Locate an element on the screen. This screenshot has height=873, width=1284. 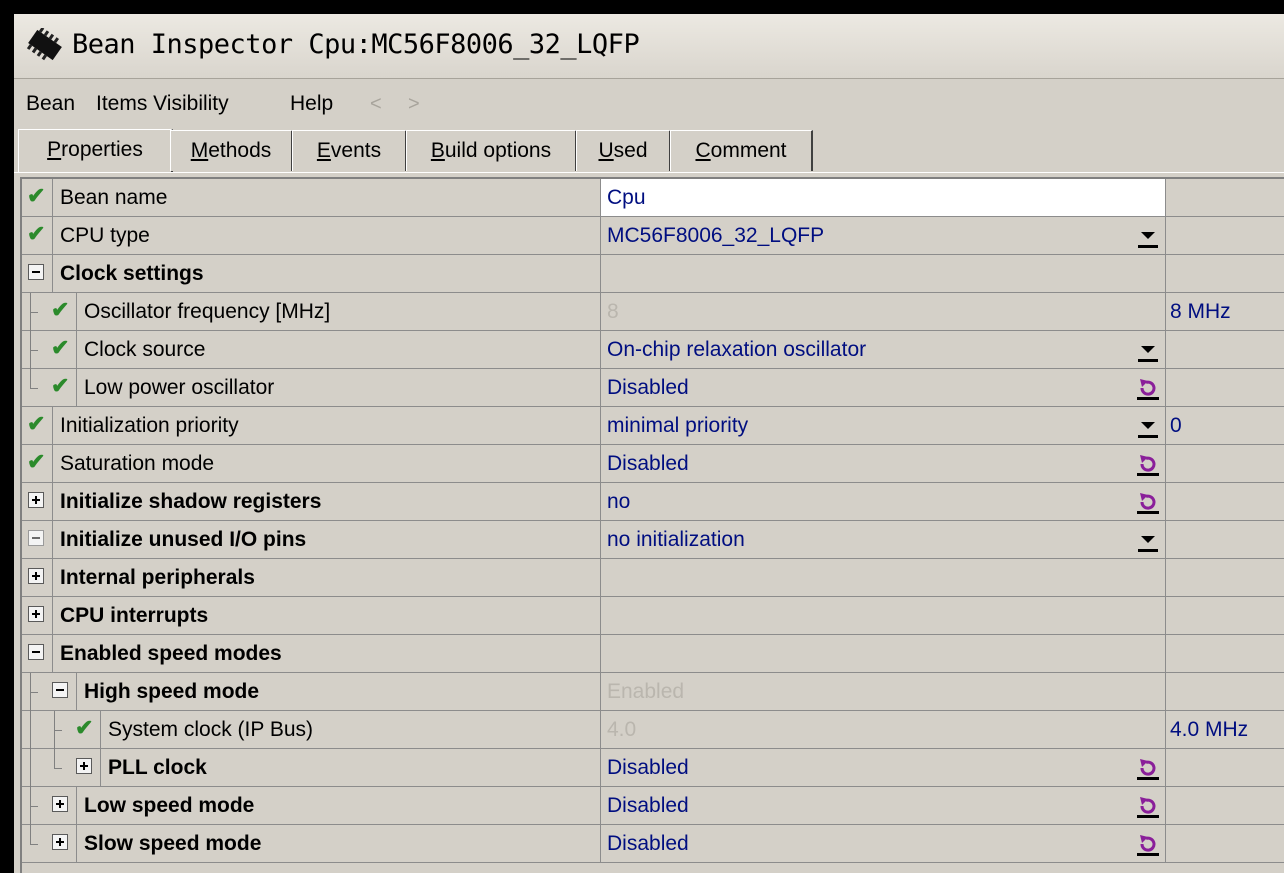
tab-events: Events is located at coordinates (349, 150).